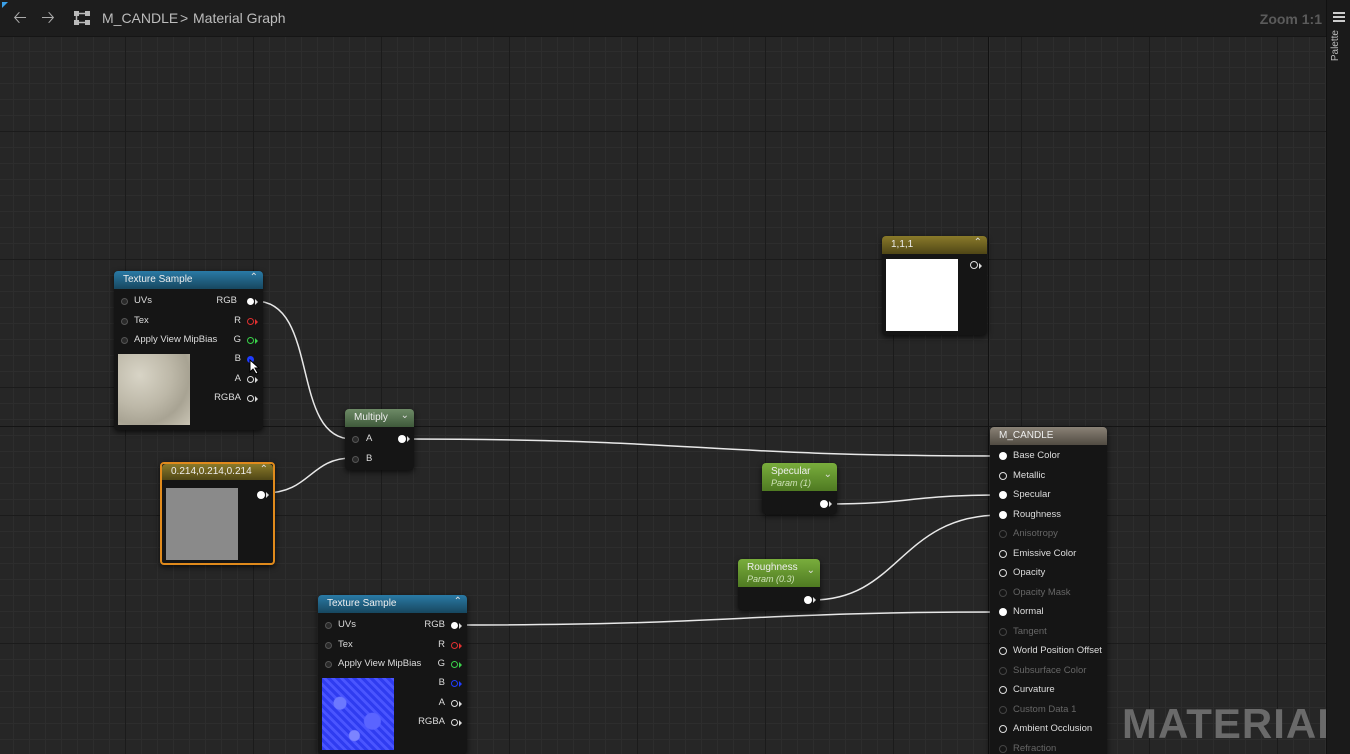  I want to click on node-header: 1,1,1 ⌃, so click(934, 245).